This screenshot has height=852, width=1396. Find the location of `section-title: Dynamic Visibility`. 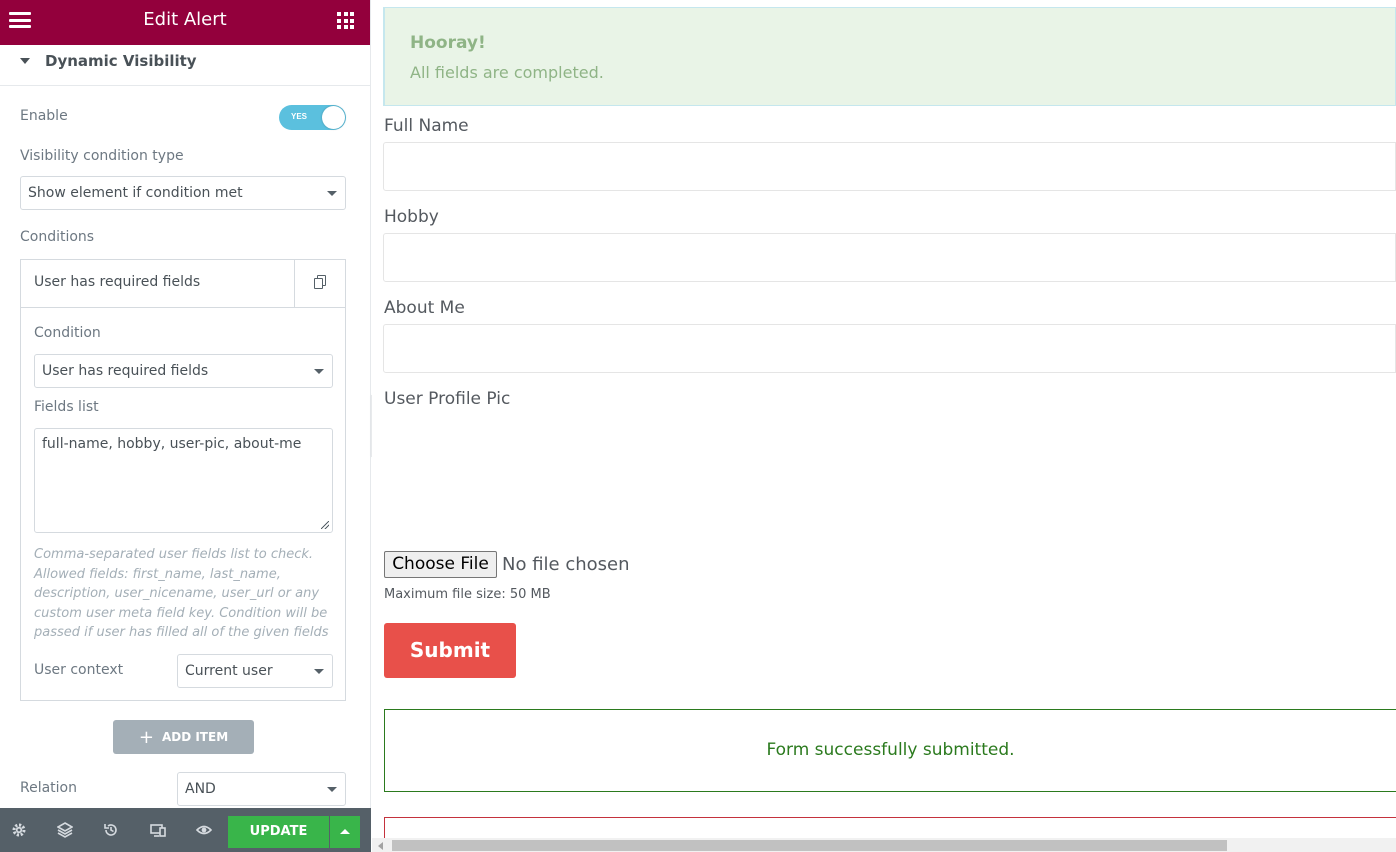

section-title: Dynamic Visibility is located at coordinates (121, 61).